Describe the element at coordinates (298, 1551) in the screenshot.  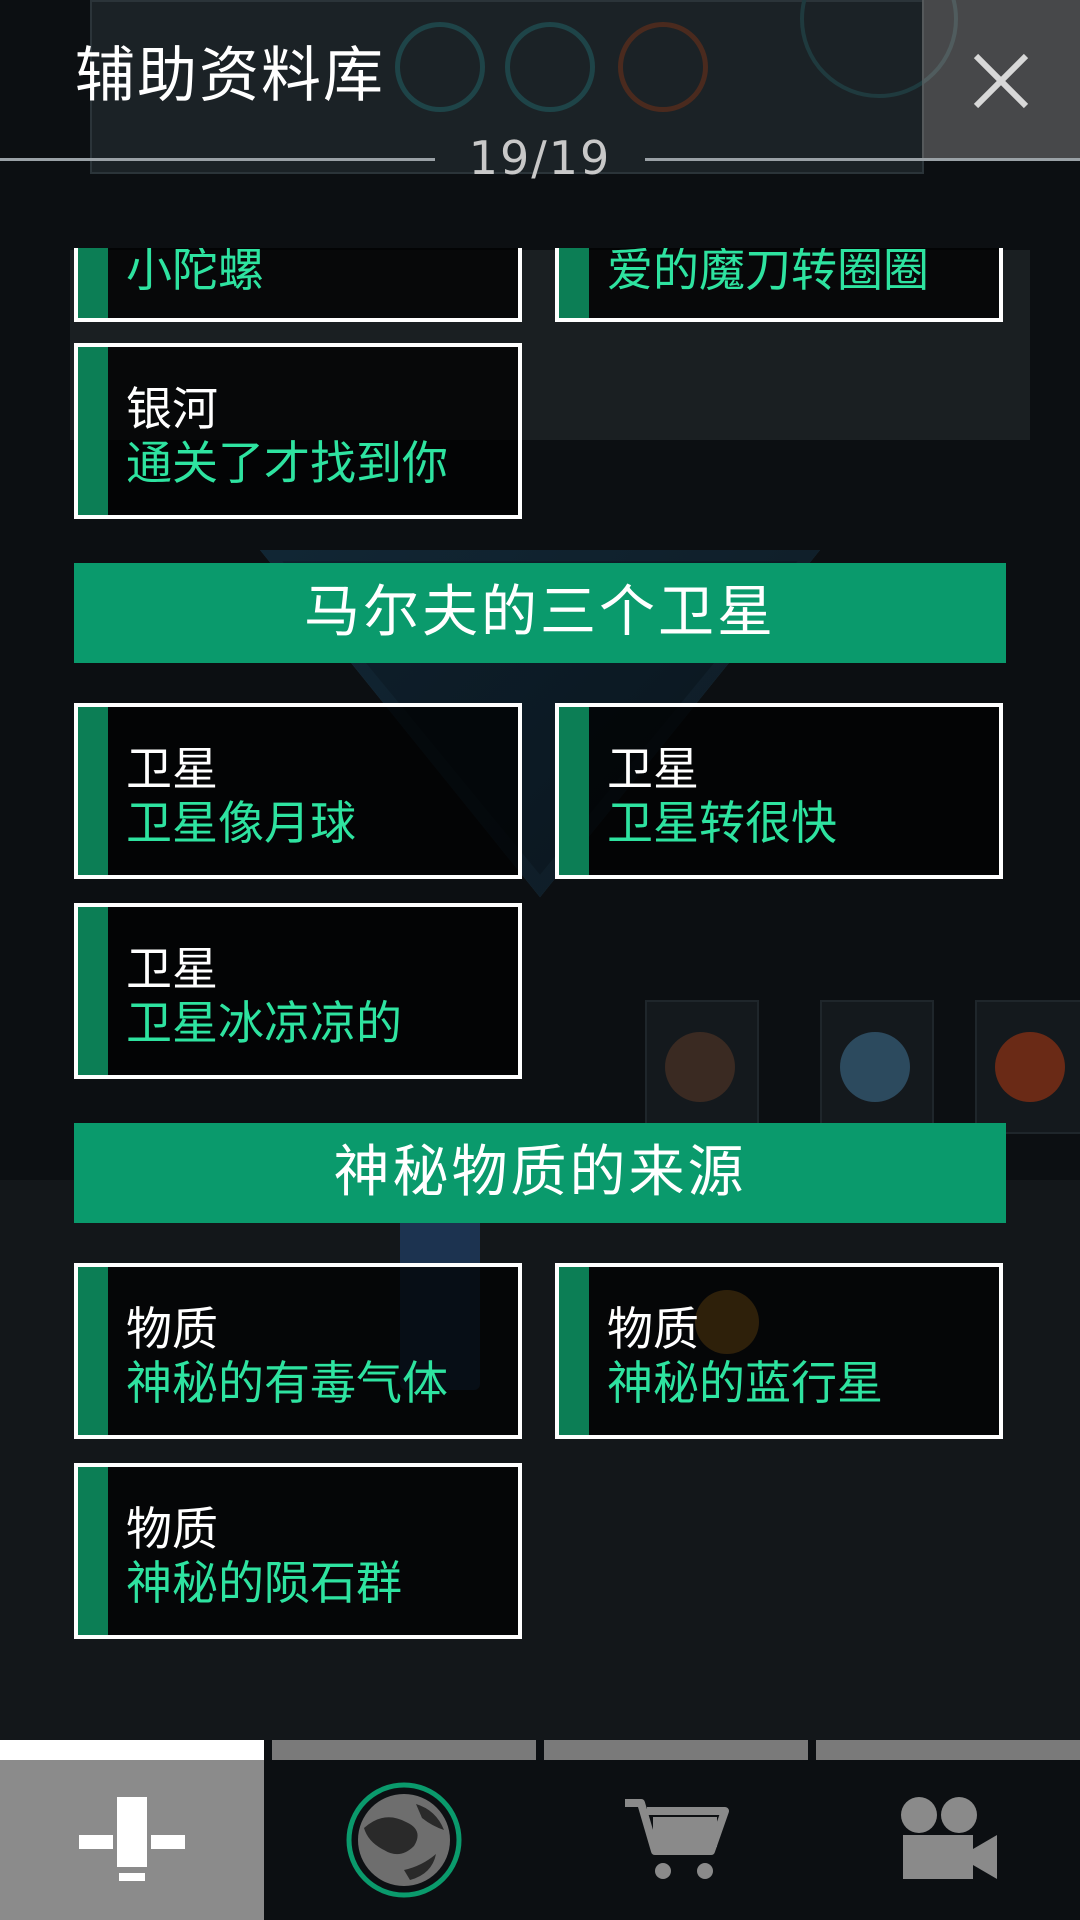
I see `entry-card: 物质 神秘的陨石群` at that location.